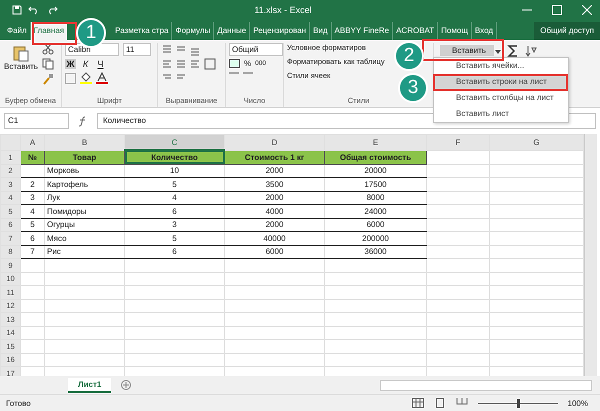  What do you see at coordinates (54, 33) in the screenshot?
I see `highlight-frame` at bounding box center [54, 33].